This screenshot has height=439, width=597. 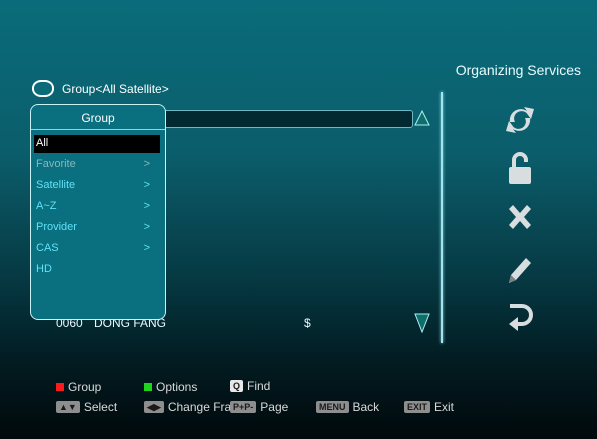 What do you see at coordinates (520, 120) in the screenshot?
I see `refresh-icon` at bounding box center [520, 120].